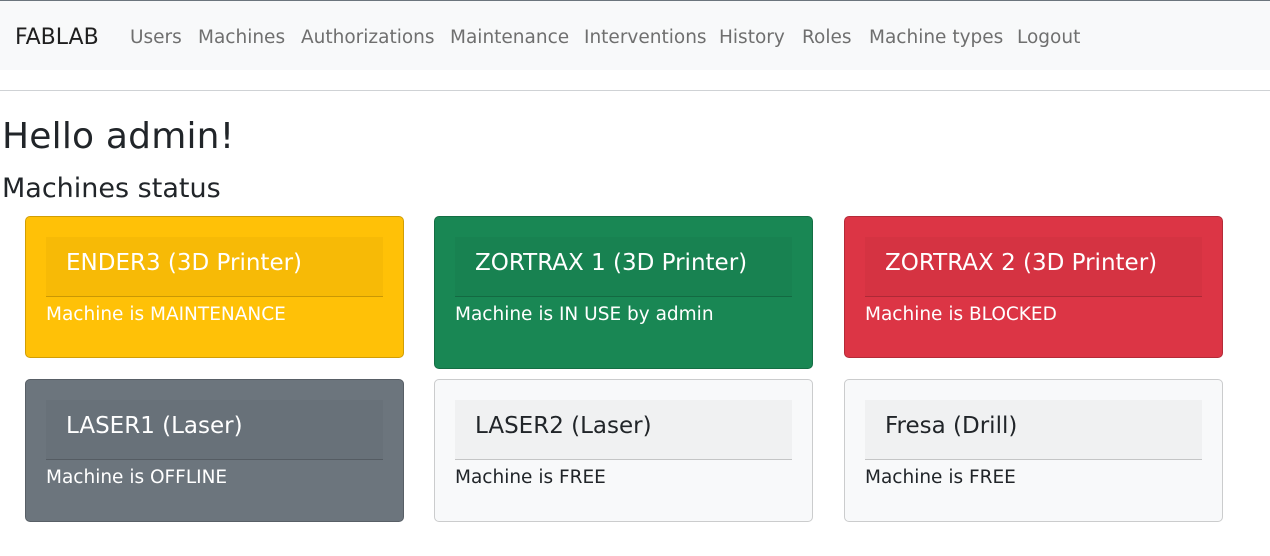 Image resolution: width=1270 pixels, height=556 pixels. I want to click on nav-item-machines: Machines, so click(241, 37).